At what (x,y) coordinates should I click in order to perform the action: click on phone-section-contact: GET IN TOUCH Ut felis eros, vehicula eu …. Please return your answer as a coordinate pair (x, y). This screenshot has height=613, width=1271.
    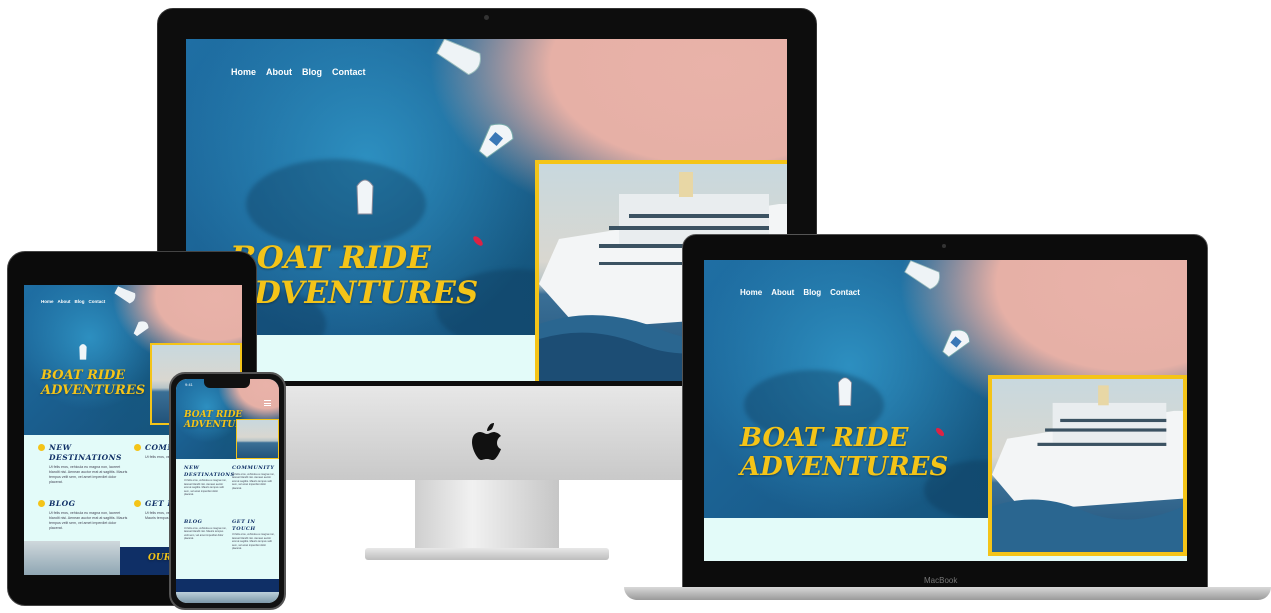
    Looking at the image, I should click on (254, 535).